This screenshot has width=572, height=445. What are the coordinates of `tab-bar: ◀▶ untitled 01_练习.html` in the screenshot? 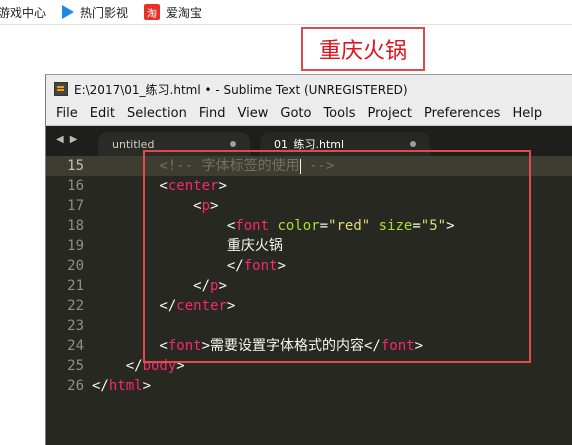 It's located at (309, 141).